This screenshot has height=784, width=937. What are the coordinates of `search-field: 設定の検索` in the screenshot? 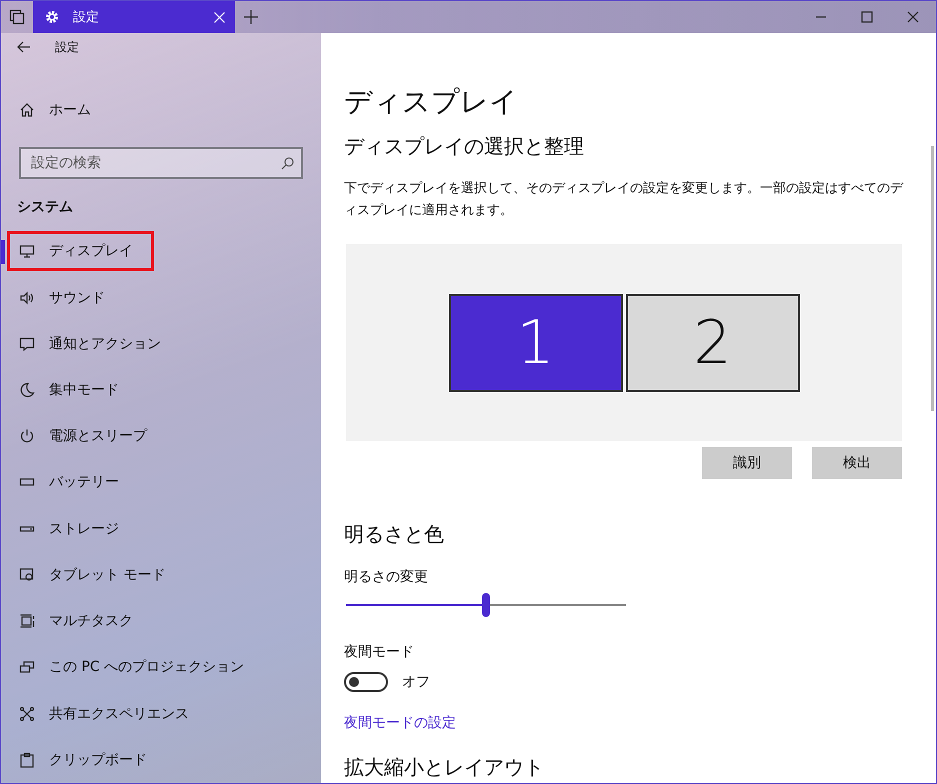 It's located at (161, 163).